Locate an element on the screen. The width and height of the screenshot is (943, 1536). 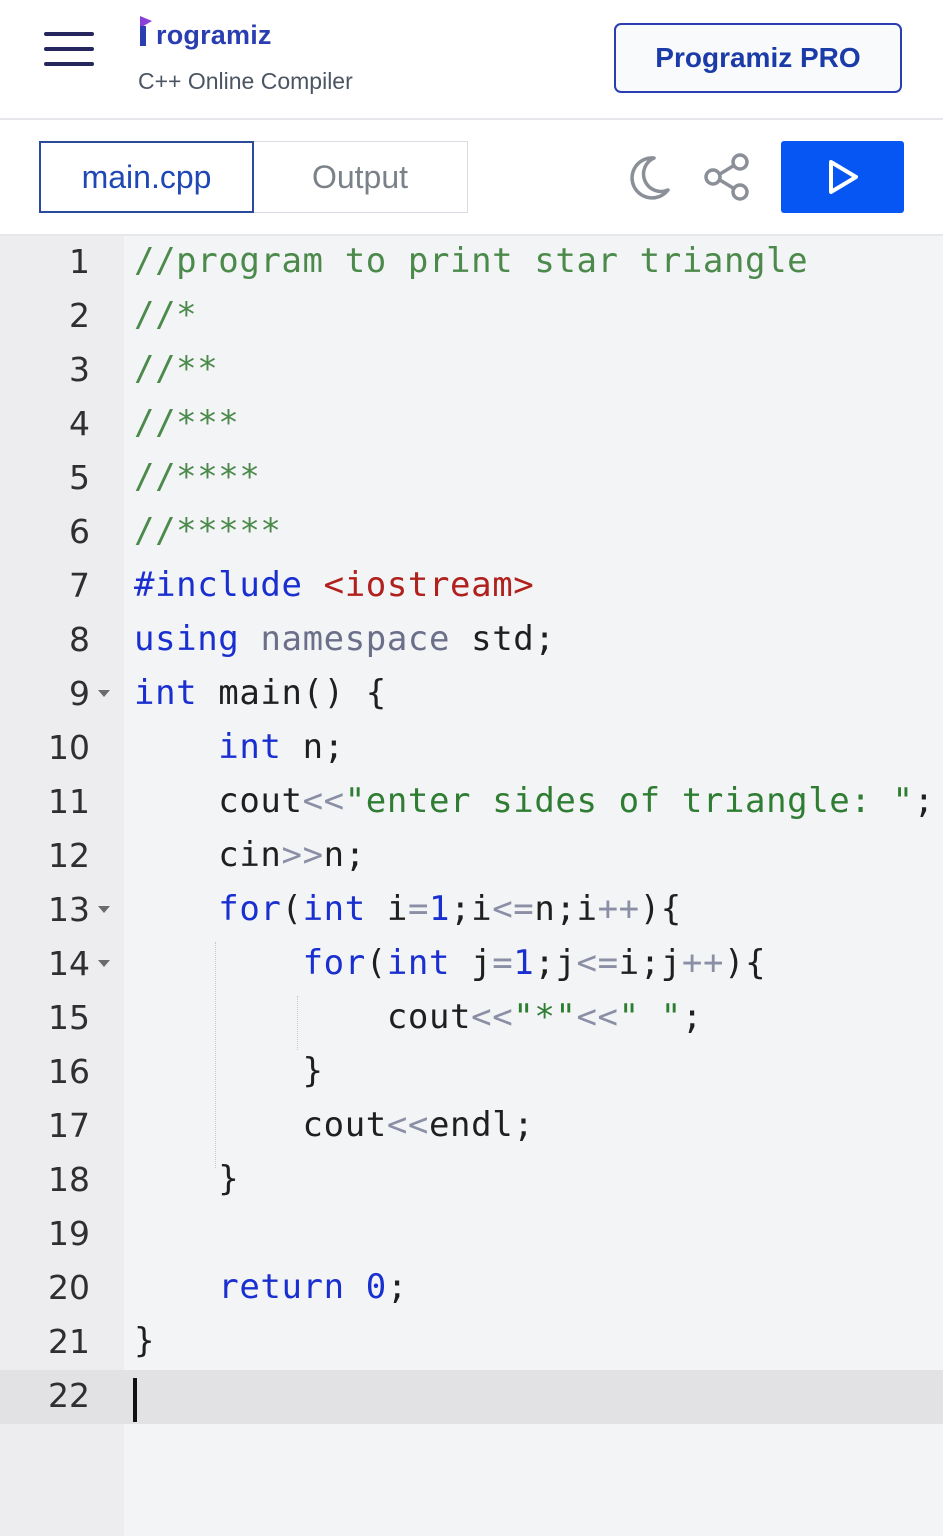
code-line: 18 } is located at coordinates (471, 1181).